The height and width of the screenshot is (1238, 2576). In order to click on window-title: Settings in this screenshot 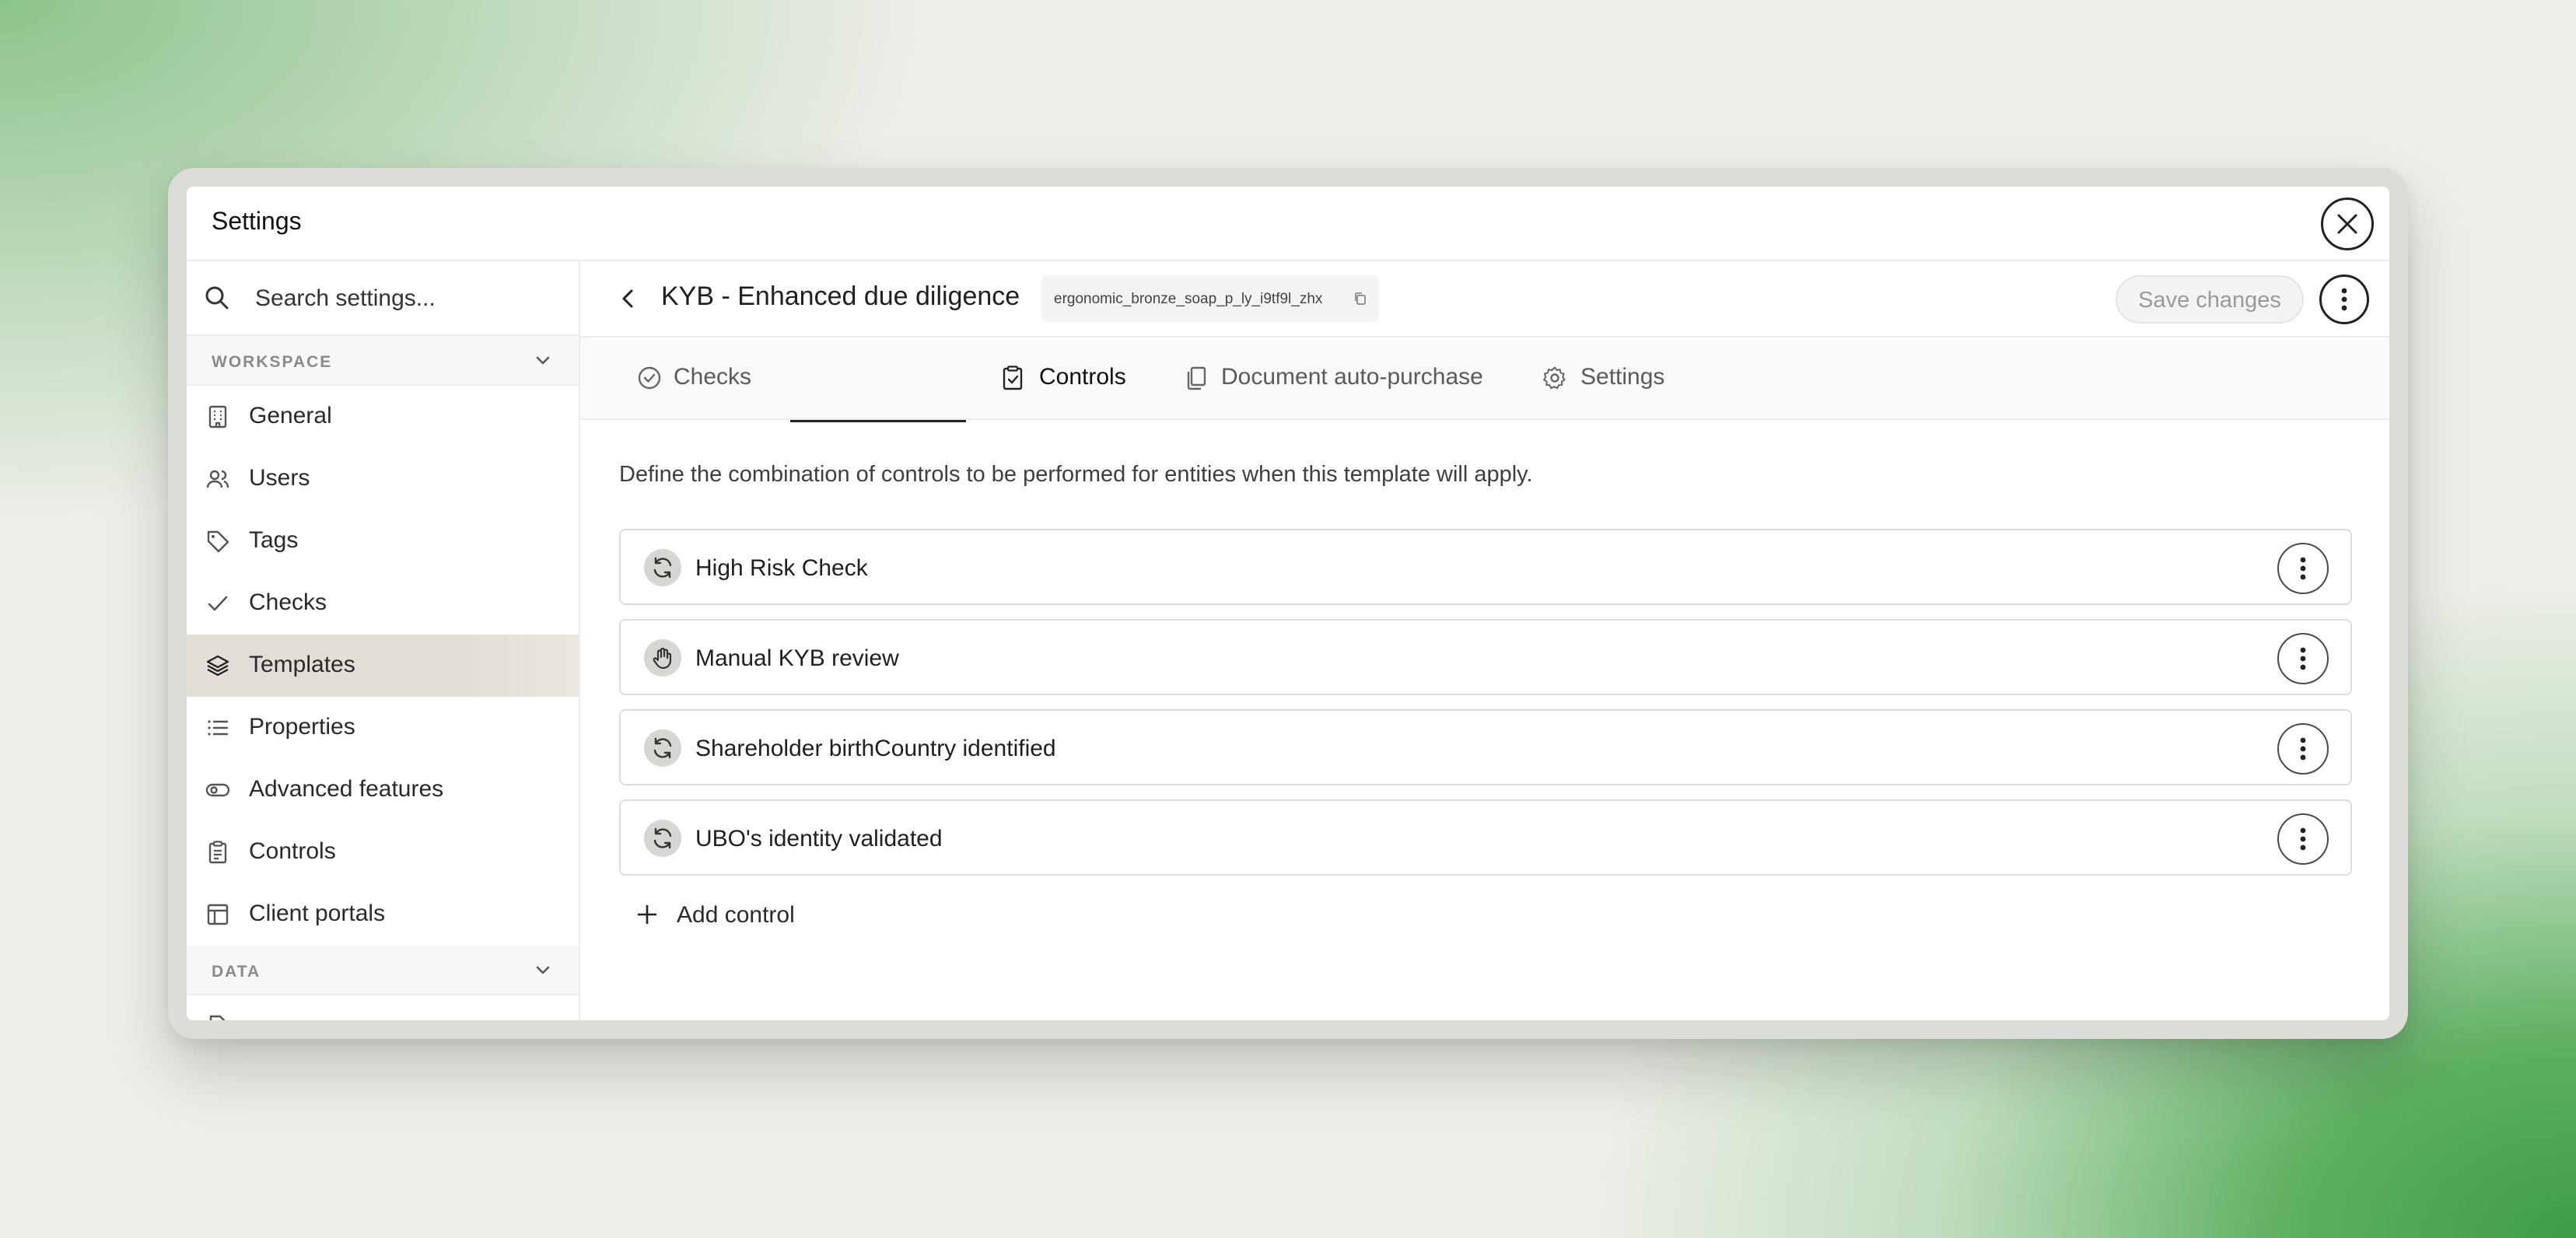, I will do `click(257, 221)`.